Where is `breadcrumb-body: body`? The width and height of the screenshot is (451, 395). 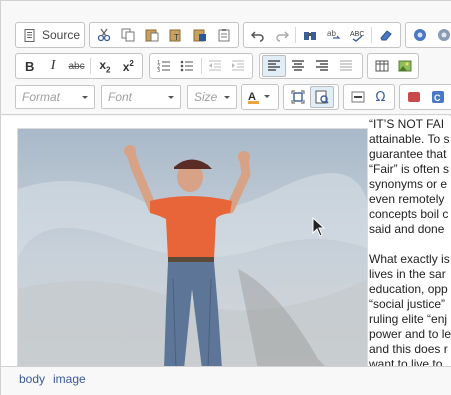
breadcrumb-body: body is located at coordinates (32, 379).